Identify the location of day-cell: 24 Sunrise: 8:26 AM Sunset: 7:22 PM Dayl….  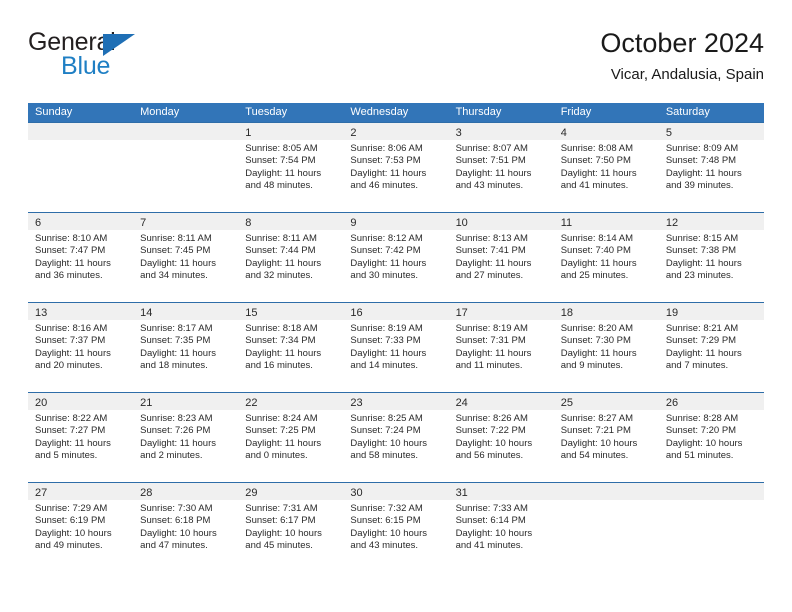
(501, 437).